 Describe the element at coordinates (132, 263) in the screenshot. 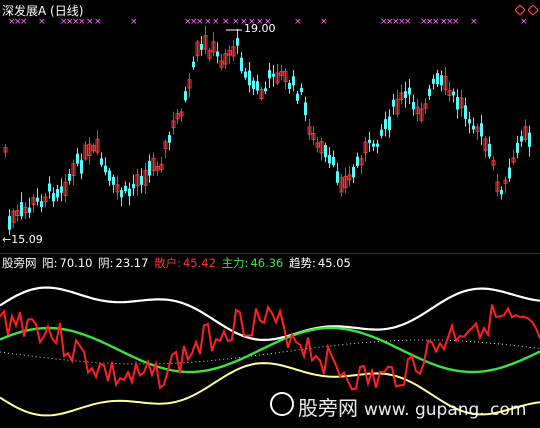

I see `yin-value: 23.17` at that location.